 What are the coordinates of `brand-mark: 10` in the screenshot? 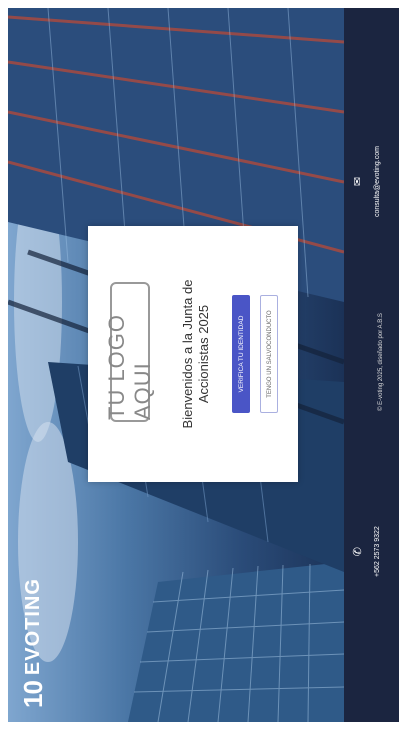 It's located at (33, 694).